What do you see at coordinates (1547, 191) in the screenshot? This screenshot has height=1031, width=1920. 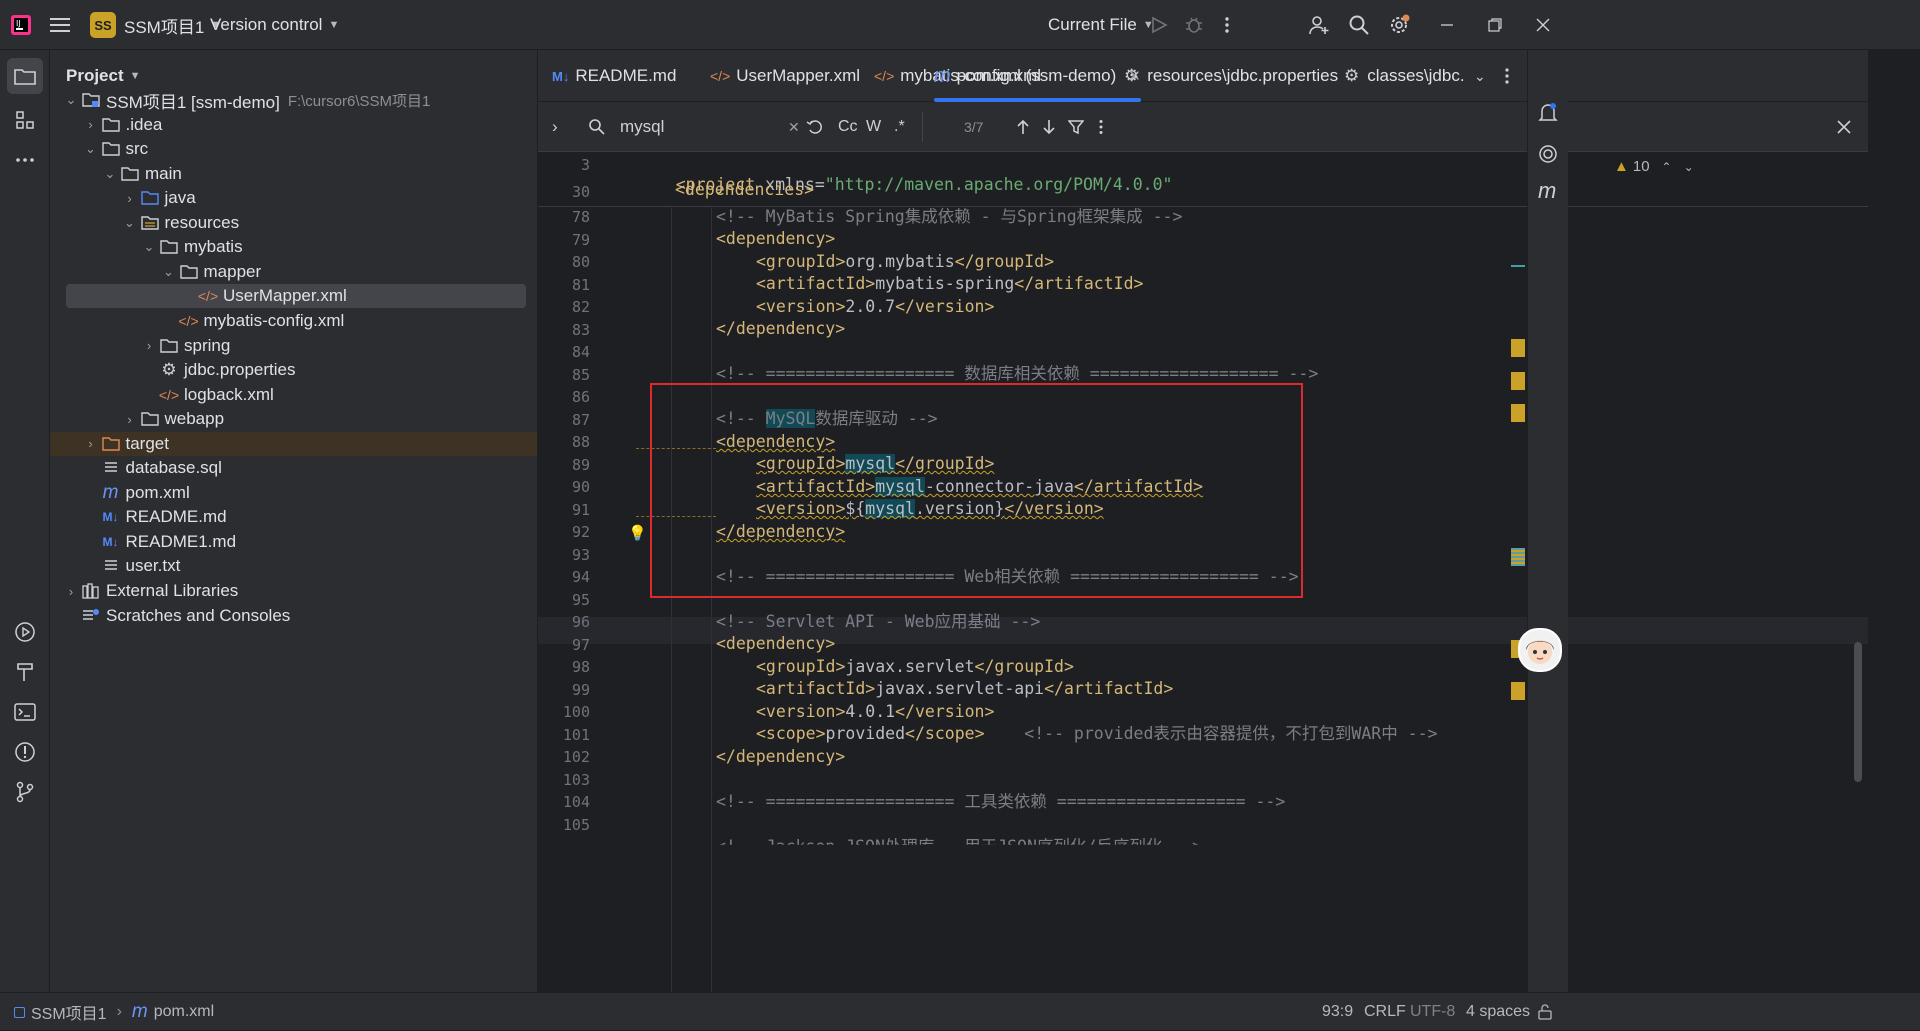 I see `maven-icon: m` at bounding box center [1547, 191].